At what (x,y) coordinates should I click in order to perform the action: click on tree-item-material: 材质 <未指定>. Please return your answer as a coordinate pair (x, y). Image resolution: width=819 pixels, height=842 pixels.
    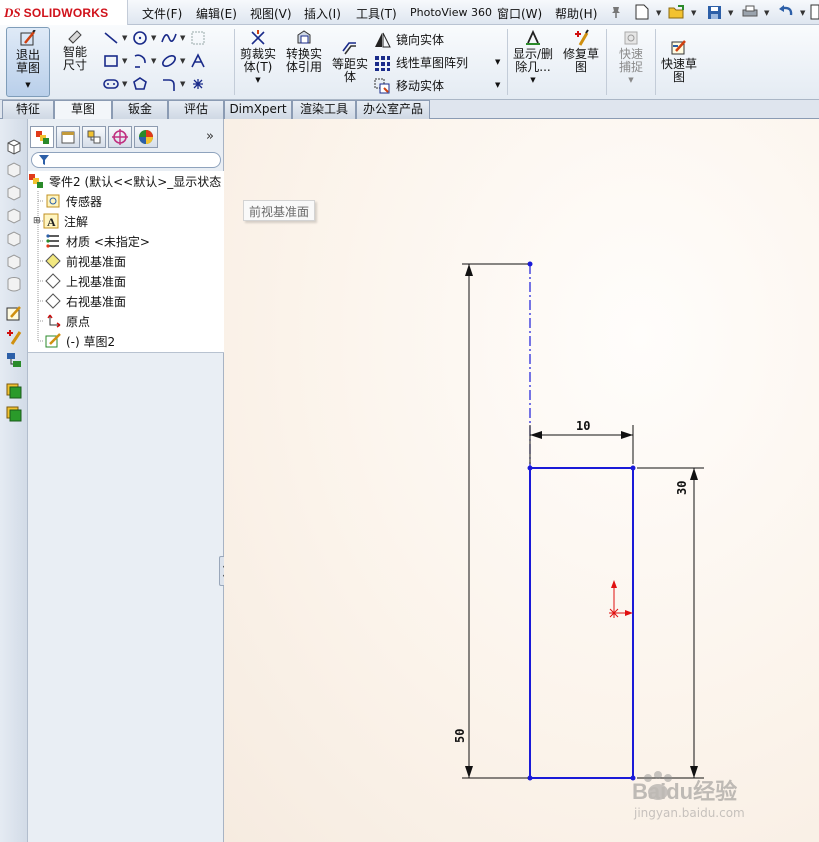
    Looking at the image, I should click on (97, 241).